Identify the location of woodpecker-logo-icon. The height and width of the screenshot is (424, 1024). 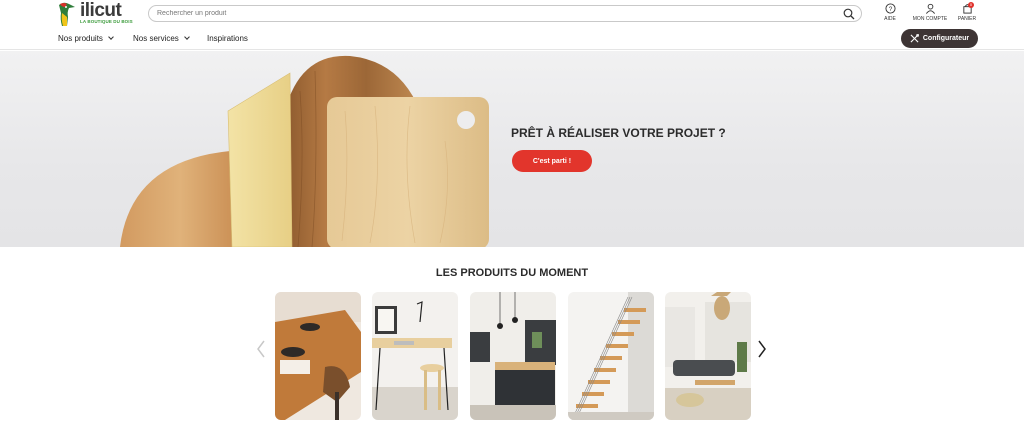
(67, 14).